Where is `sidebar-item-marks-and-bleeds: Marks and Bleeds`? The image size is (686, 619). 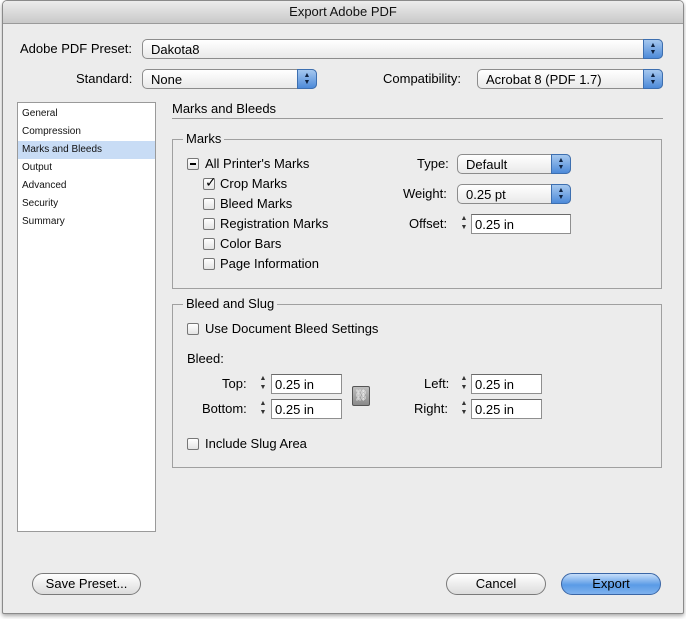 sidebar-item-marks-and-bleeds: Marks and Bleeds is located at coordinates (86, 150).